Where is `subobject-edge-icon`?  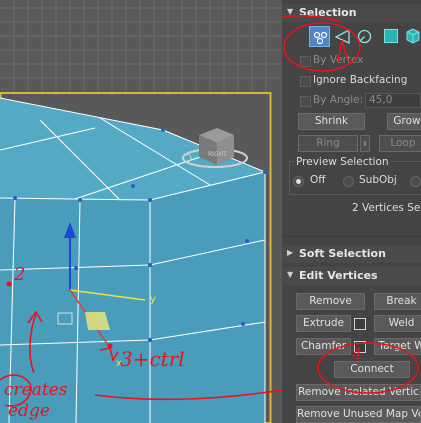 subobject-edge-icon is located at coordinates (342, 36).